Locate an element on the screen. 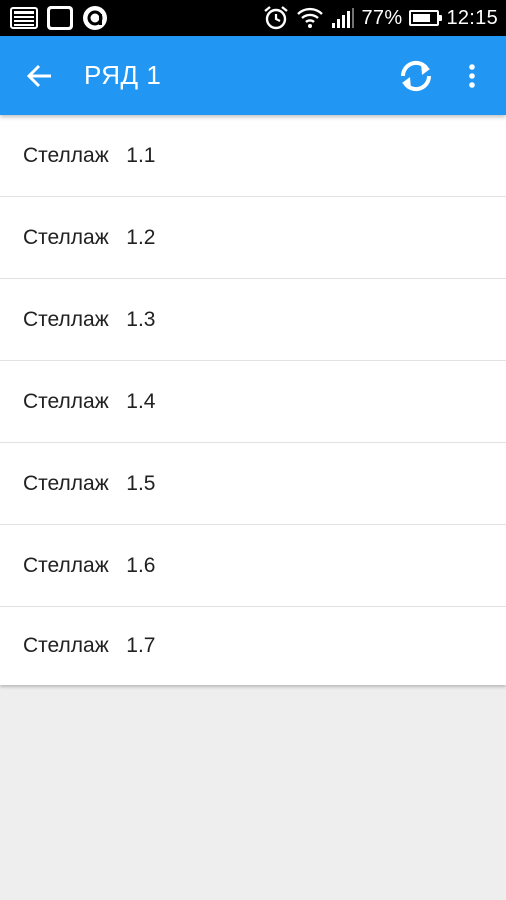  battery-icon is located at coordinates (426, 18).